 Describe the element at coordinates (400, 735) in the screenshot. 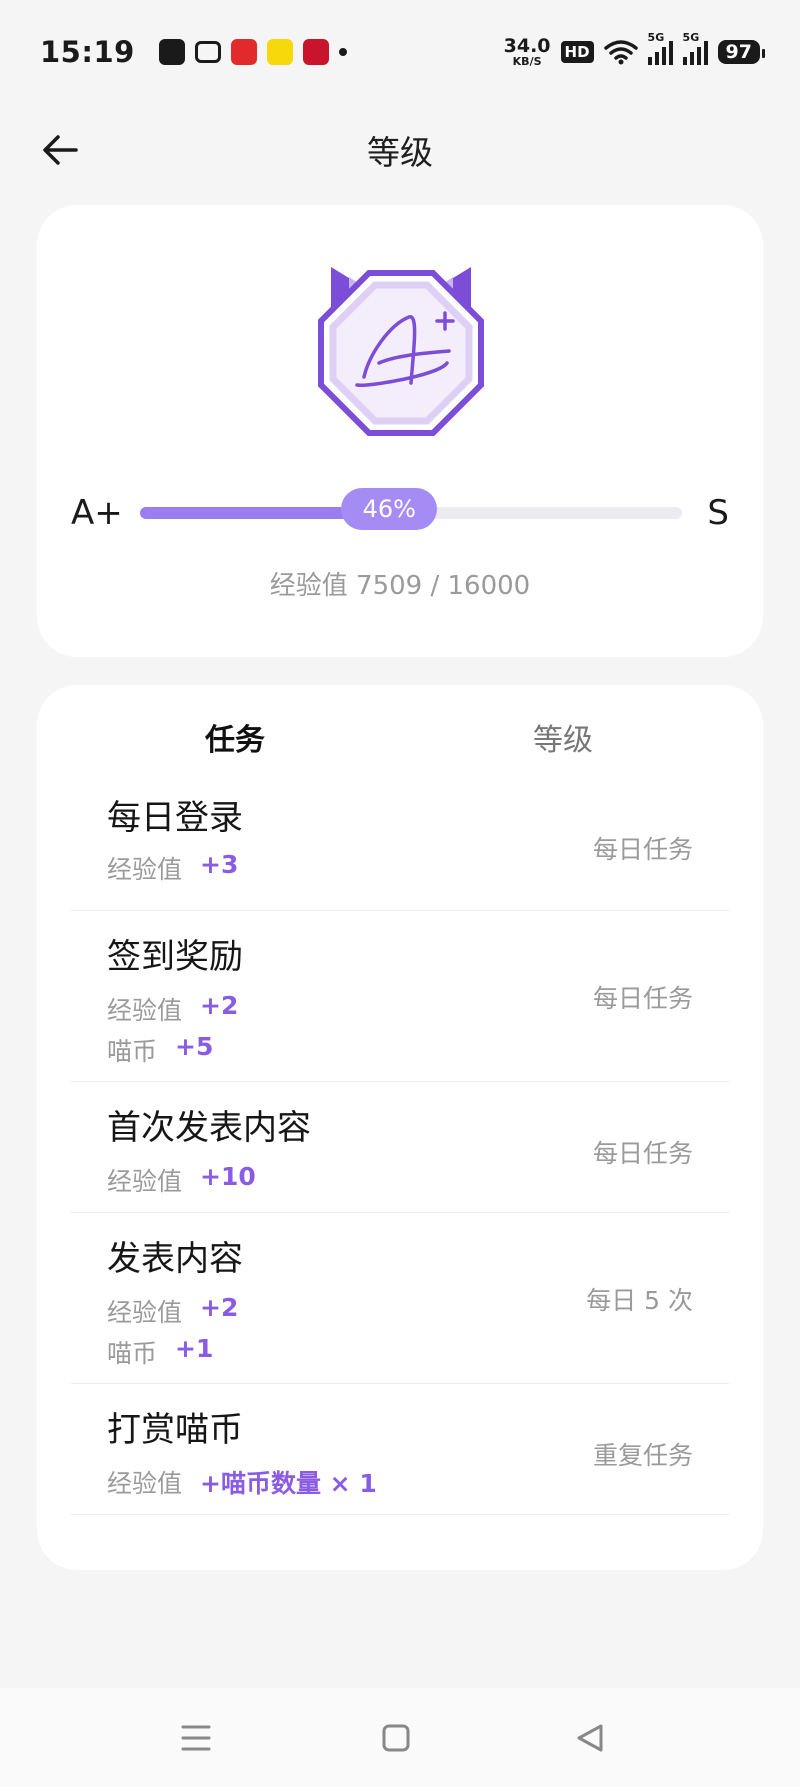

I see `tabs: 任务 等级` at that location.